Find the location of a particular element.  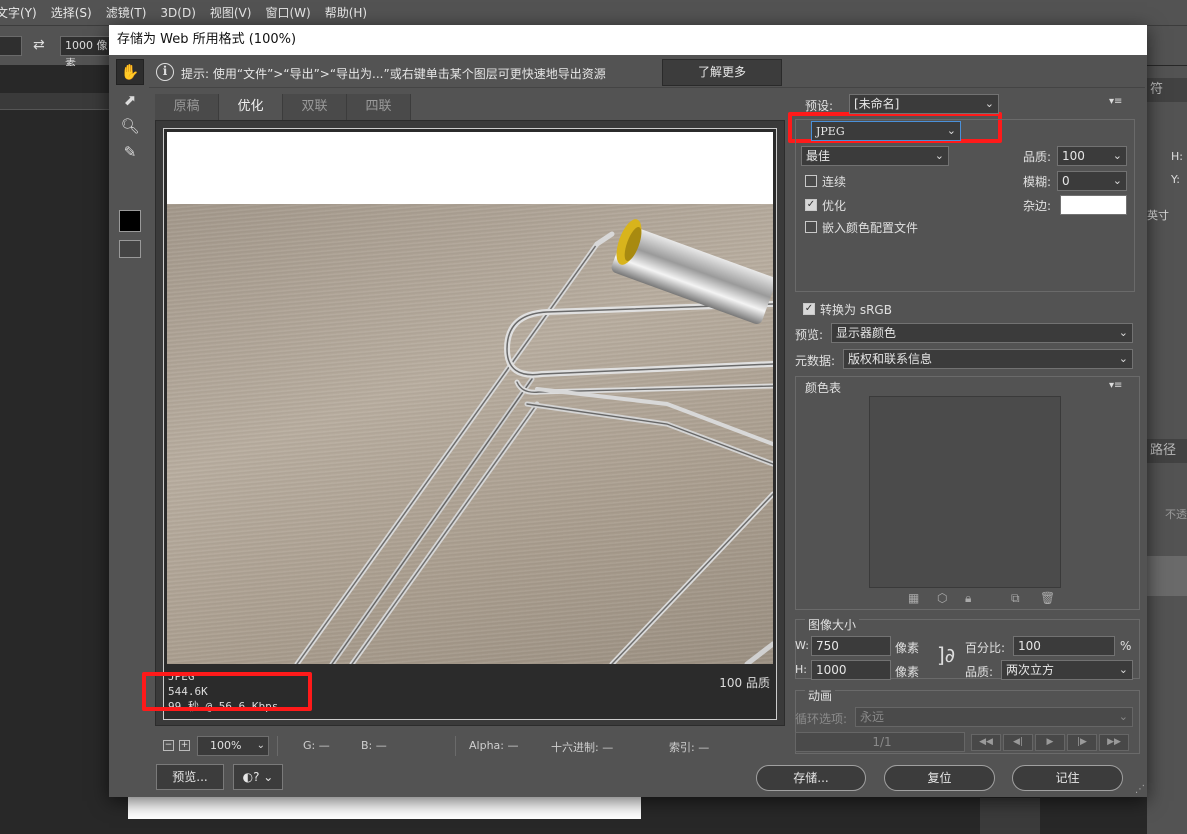

resample-value: 两次立方 is located at coordinates (1030, 670).